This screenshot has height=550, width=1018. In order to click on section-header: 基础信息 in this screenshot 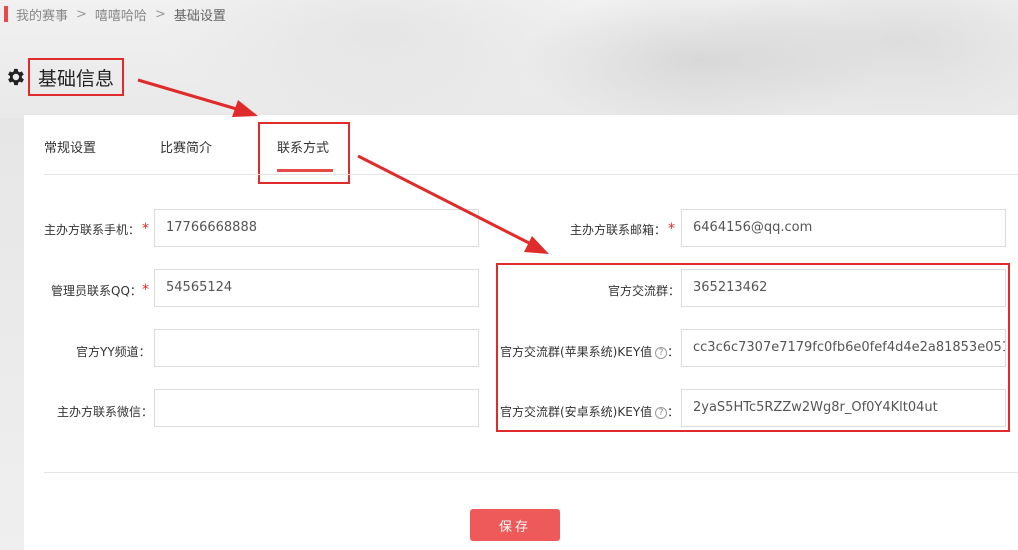, I will do `click(64, 77)`.